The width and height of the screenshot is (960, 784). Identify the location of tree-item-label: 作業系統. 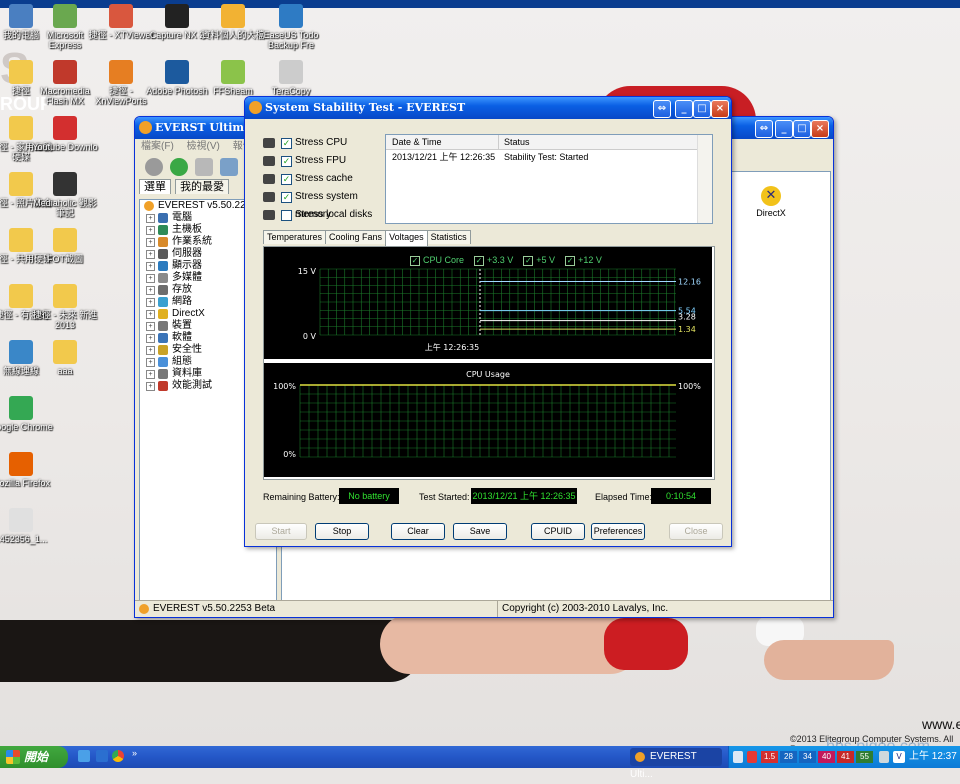
(192, 241).